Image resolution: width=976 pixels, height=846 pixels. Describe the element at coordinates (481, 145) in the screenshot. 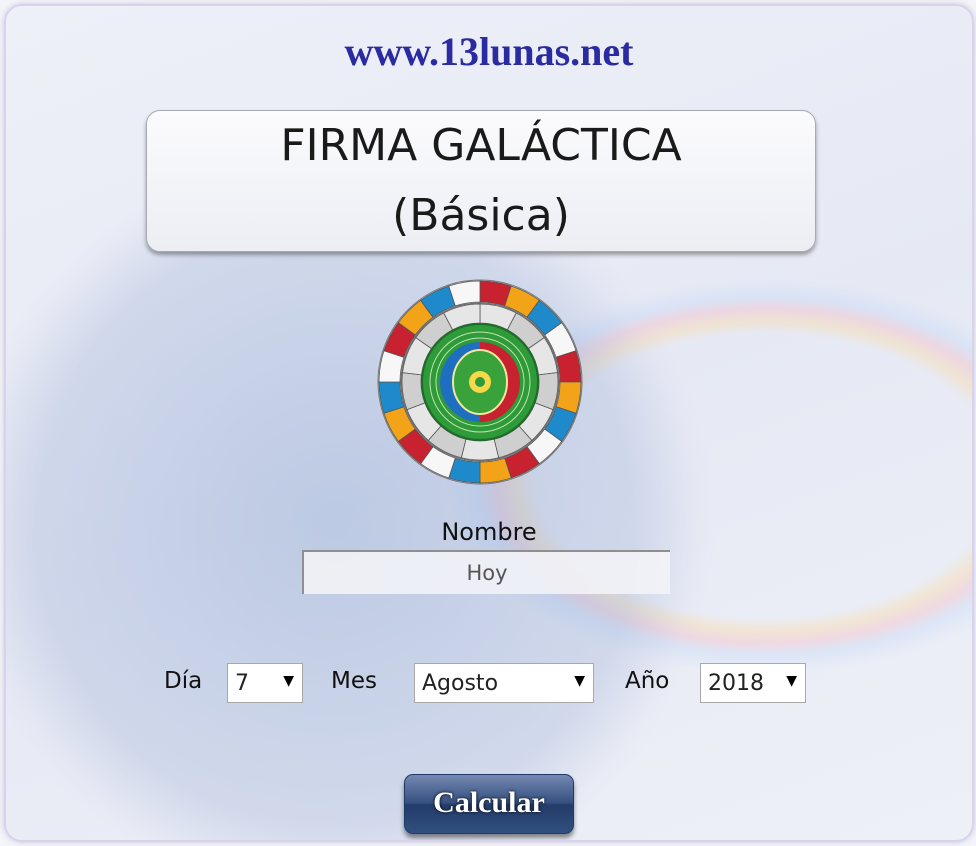

I see `page-title: FIRMA GALÁCTICA` at that location.